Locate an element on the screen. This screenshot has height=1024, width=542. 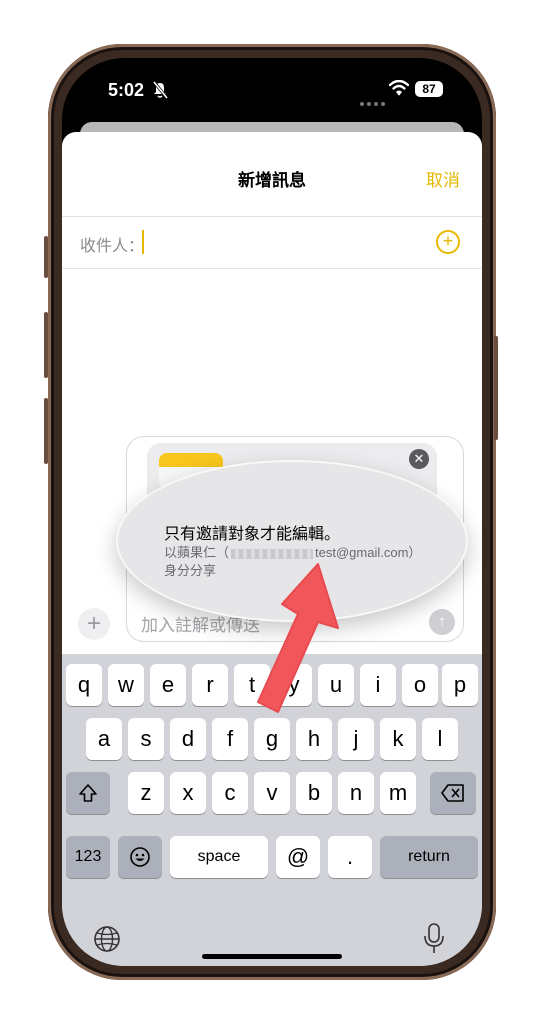
recipient-input is located at coordinates (143, 242).